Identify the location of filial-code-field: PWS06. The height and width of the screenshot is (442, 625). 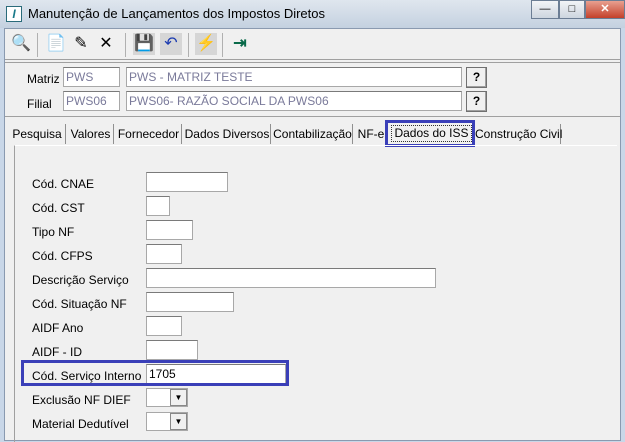
(91, 101).